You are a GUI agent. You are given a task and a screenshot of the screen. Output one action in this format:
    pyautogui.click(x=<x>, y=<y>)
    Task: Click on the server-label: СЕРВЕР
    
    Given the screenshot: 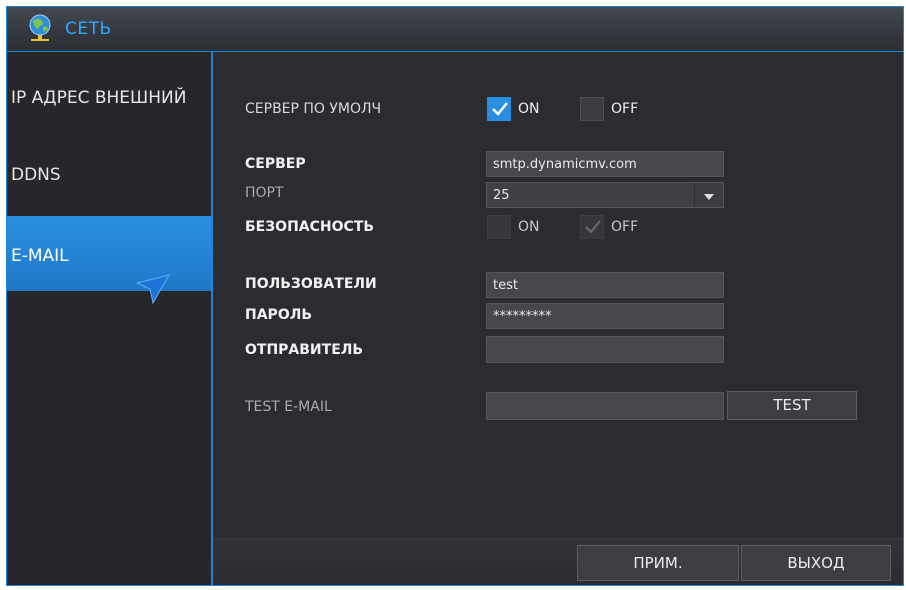 What is the action you would take?
    pyautogui.click(x=275, y=164)
    